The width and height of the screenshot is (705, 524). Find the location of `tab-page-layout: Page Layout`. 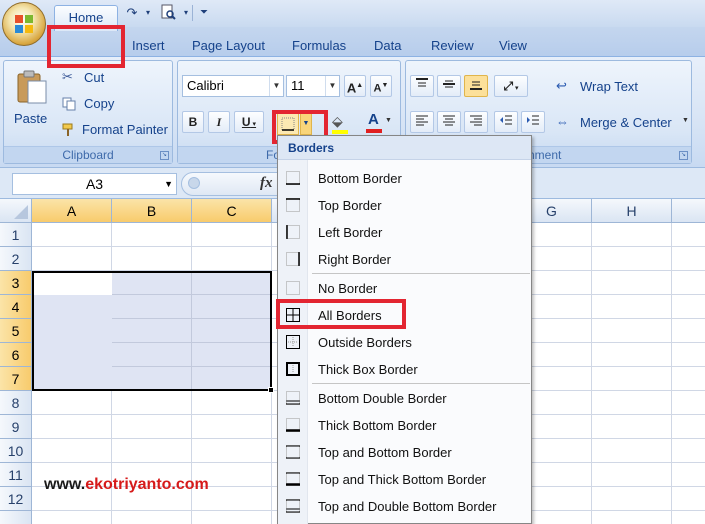

tab-page-layout: Page Layout is located at coordinates (228, 48).